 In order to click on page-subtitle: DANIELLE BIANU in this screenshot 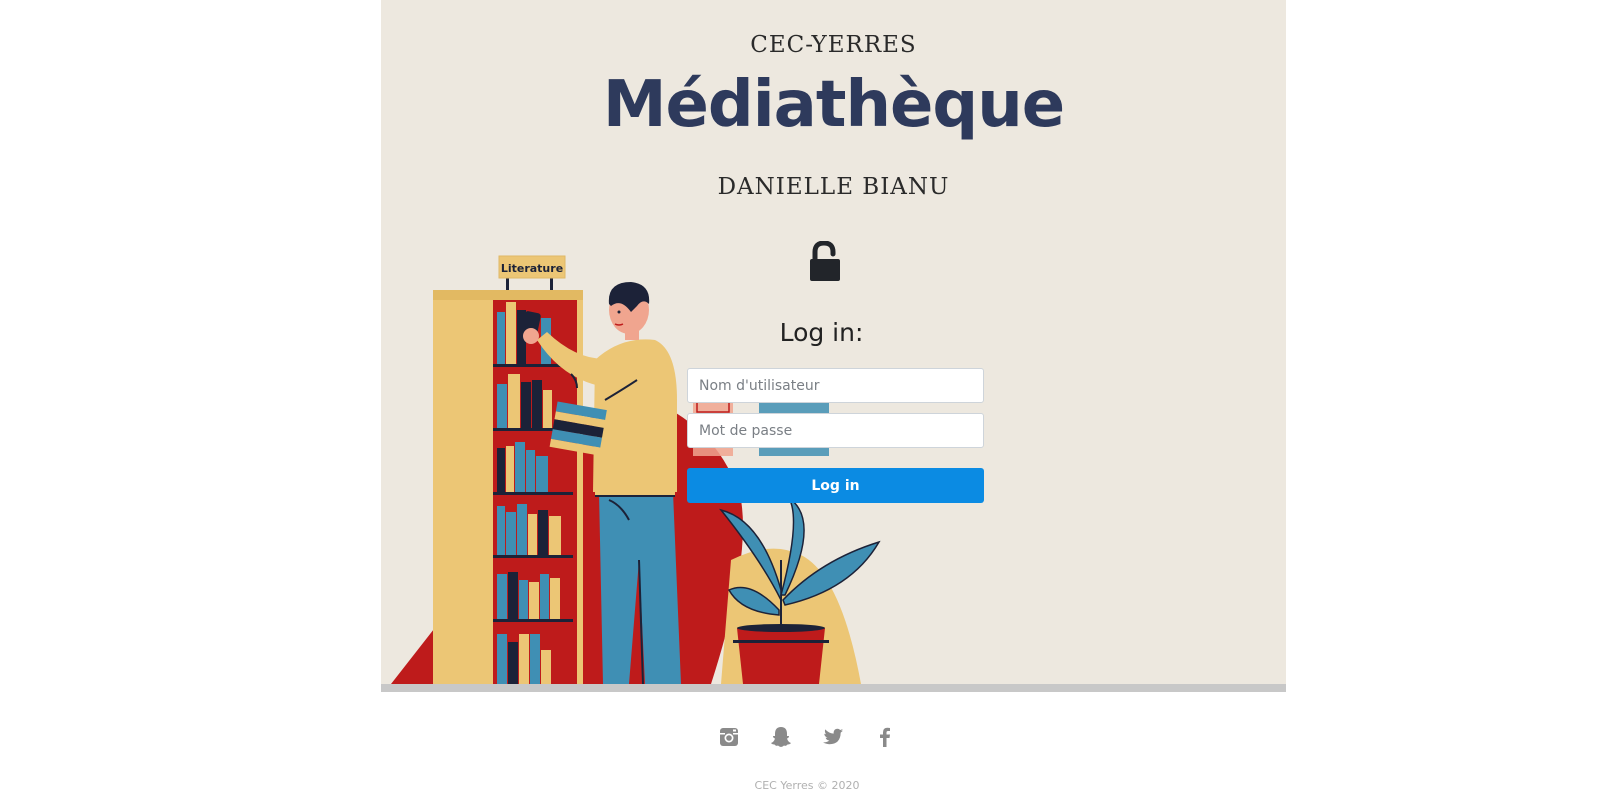, I will do `click(833, 187)`.